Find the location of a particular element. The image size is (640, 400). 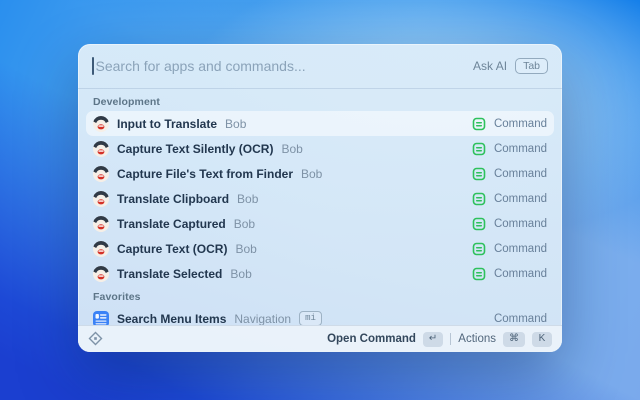

alias-badge: mi is located at coordinates (310, 318).